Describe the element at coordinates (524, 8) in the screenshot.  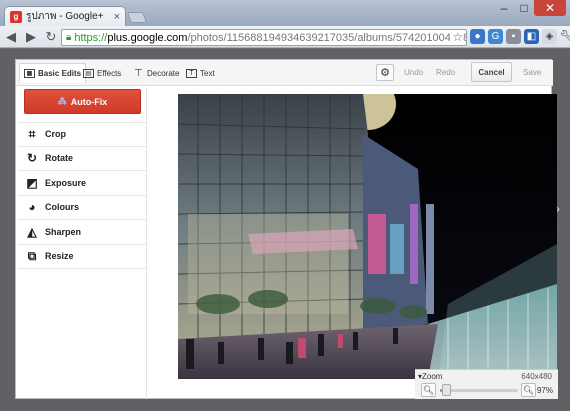
I see `maximize-icon: □` at that location.